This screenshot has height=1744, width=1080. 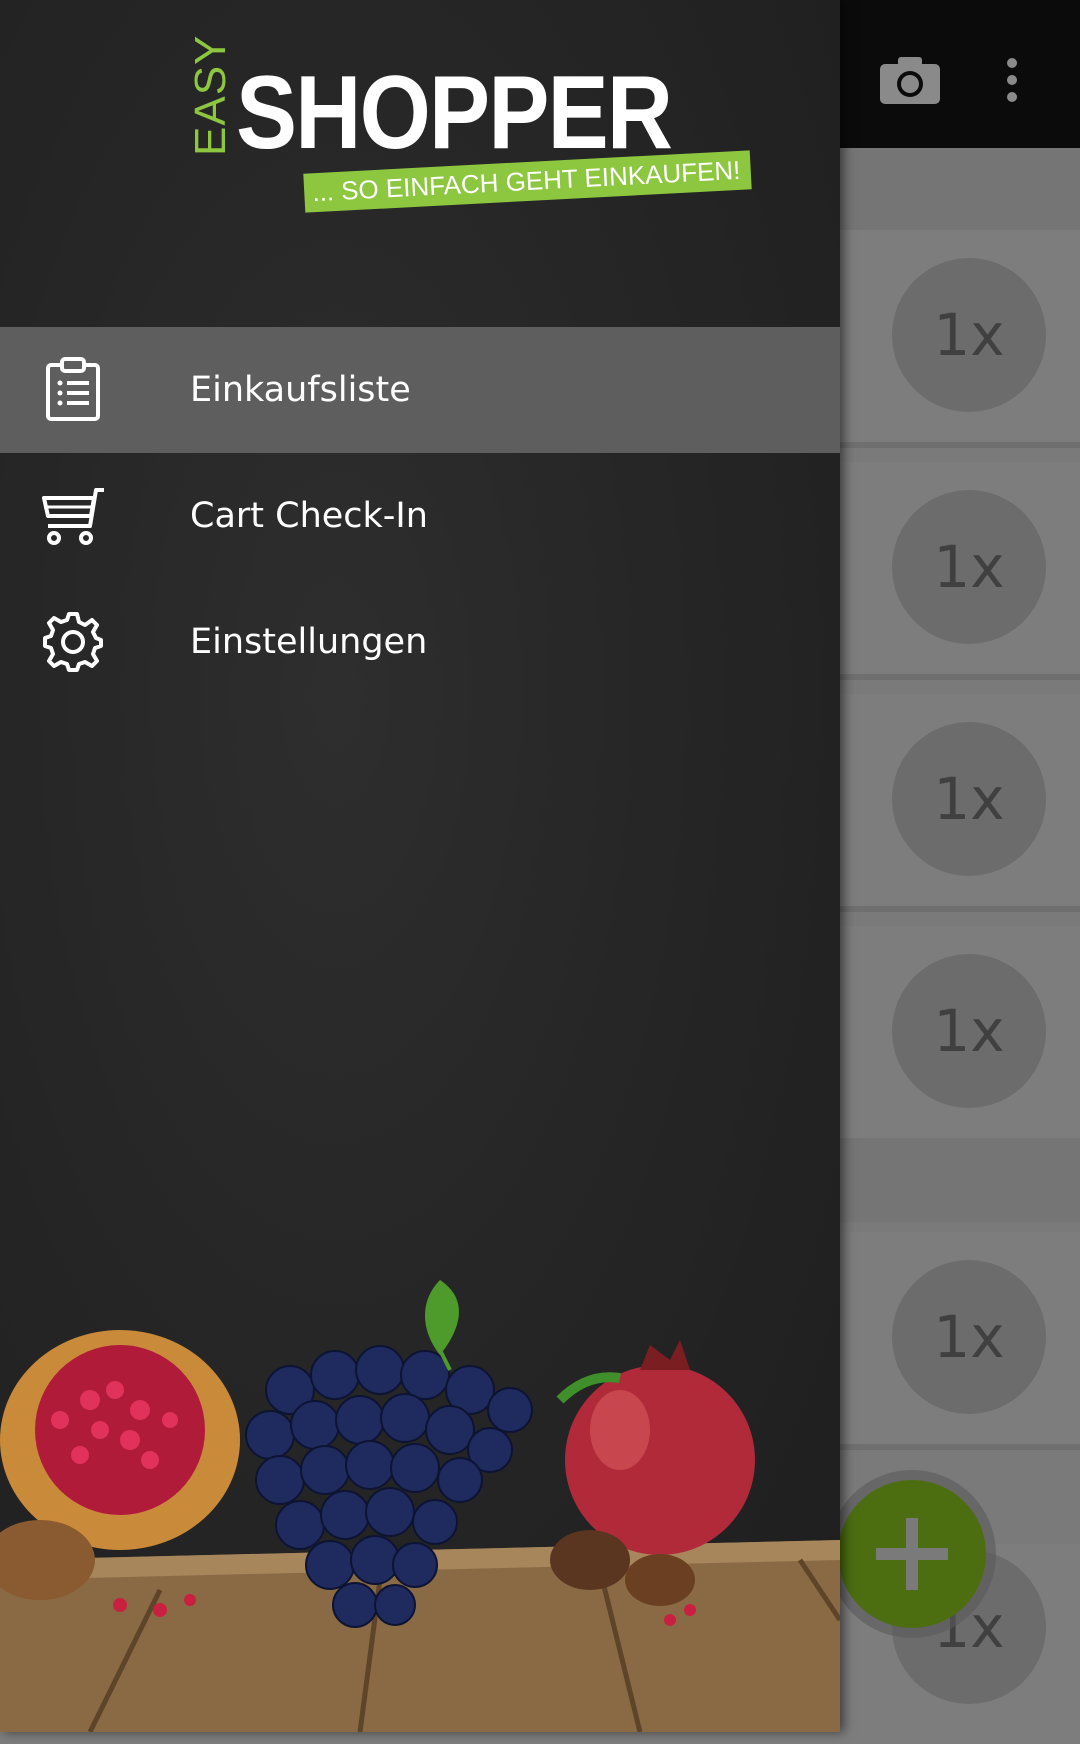 I want to click on logo-shopper-text: SHOPPER, so click(x=454, y=113).